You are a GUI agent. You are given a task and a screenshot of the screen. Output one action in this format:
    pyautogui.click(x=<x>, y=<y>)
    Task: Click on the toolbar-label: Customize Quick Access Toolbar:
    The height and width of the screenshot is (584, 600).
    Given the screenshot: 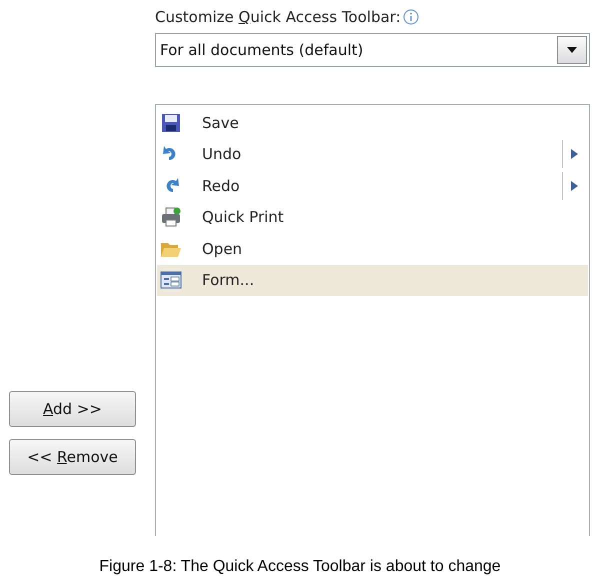 What is the action you would take?
    pyautogui.click(x=278, y=17)
    